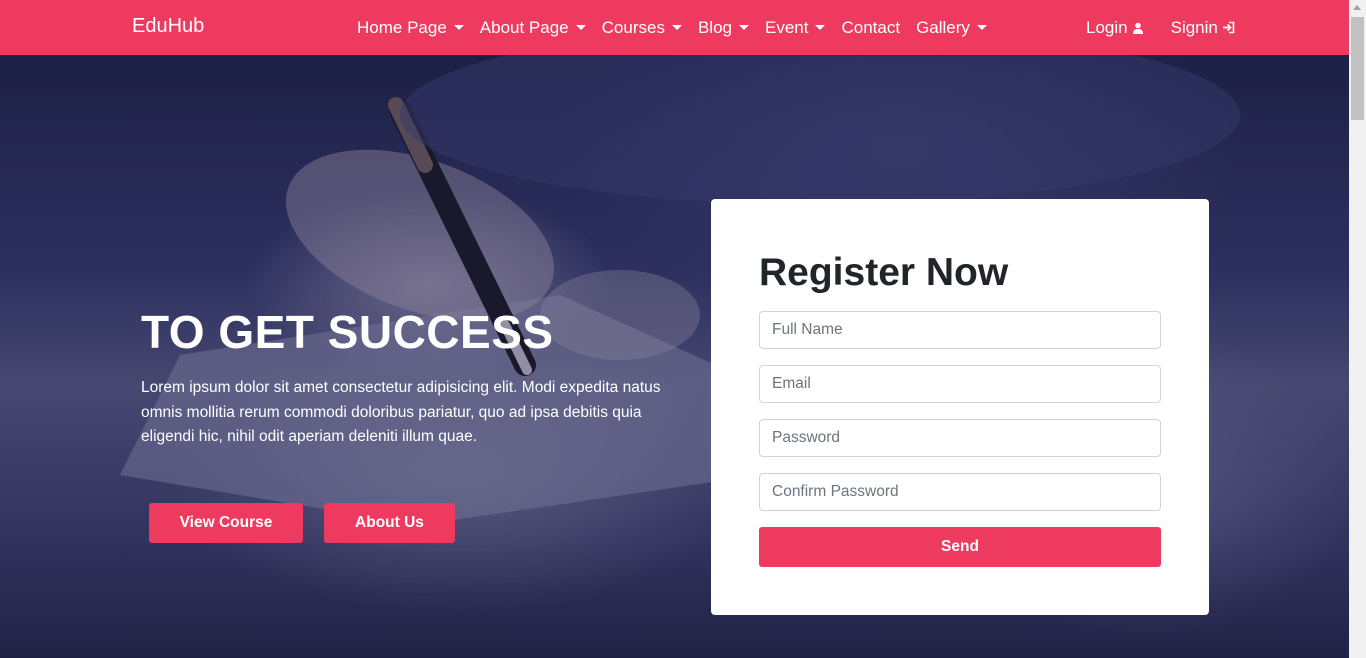 The width and height of the screenshot is (1366, 658). What do you see at coordinates (884, 272) in the screenshot?
I see `register-title: Register Now` at bounding box center [884, 272].